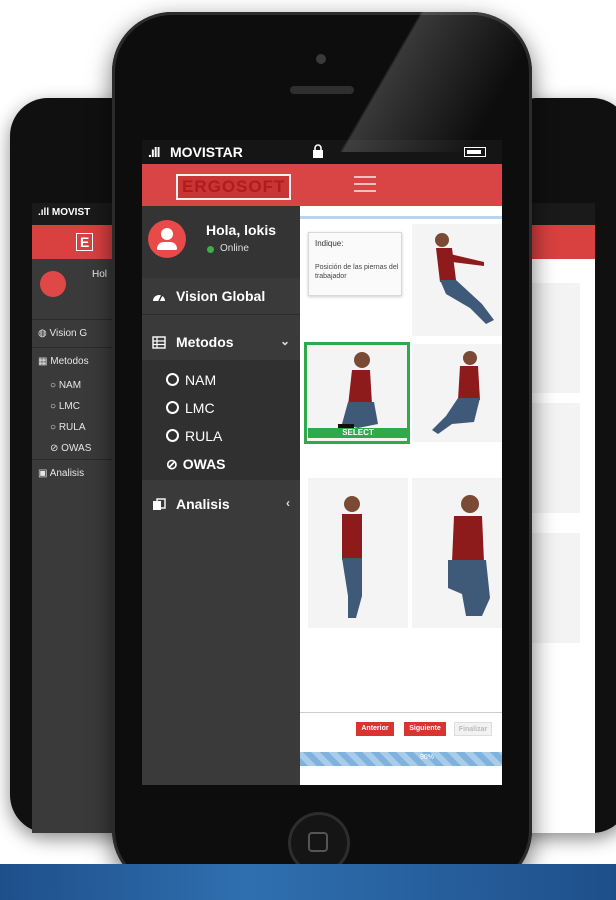  I want to click on submenu-item-lmc: LMC, so click(190, 408).